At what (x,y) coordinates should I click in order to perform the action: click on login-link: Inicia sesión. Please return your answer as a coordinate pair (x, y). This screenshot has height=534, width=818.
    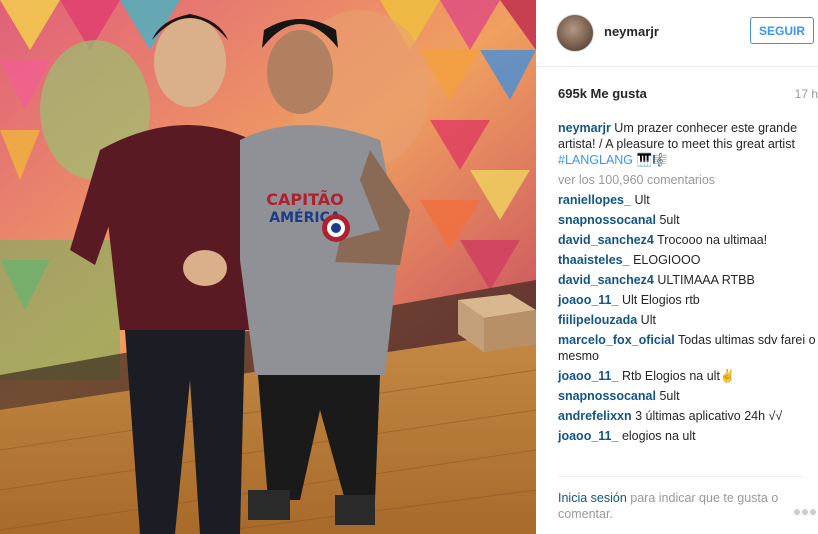
    Looking at the image, I should click on (592, 498).